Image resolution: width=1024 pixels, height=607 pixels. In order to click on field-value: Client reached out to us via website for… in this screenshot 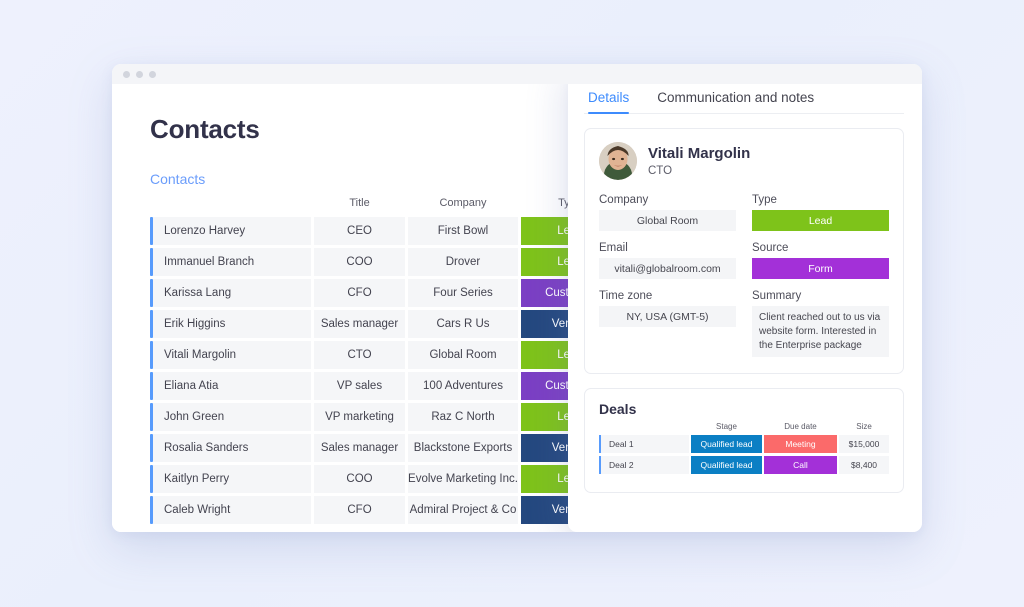, I will do `click(820, 332)`.